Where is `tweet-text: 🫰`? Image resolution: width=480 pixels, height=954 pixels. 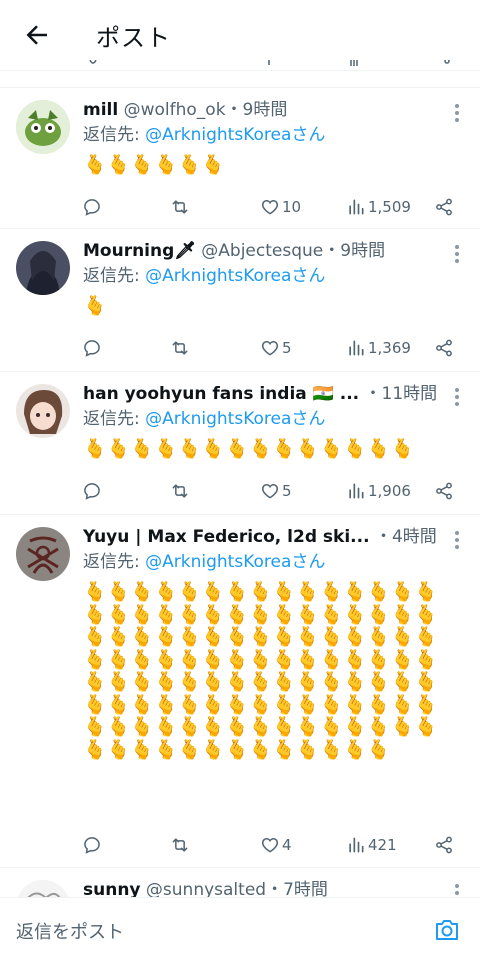 tweet-text: 🫰 is located at coordinates (95, 306).